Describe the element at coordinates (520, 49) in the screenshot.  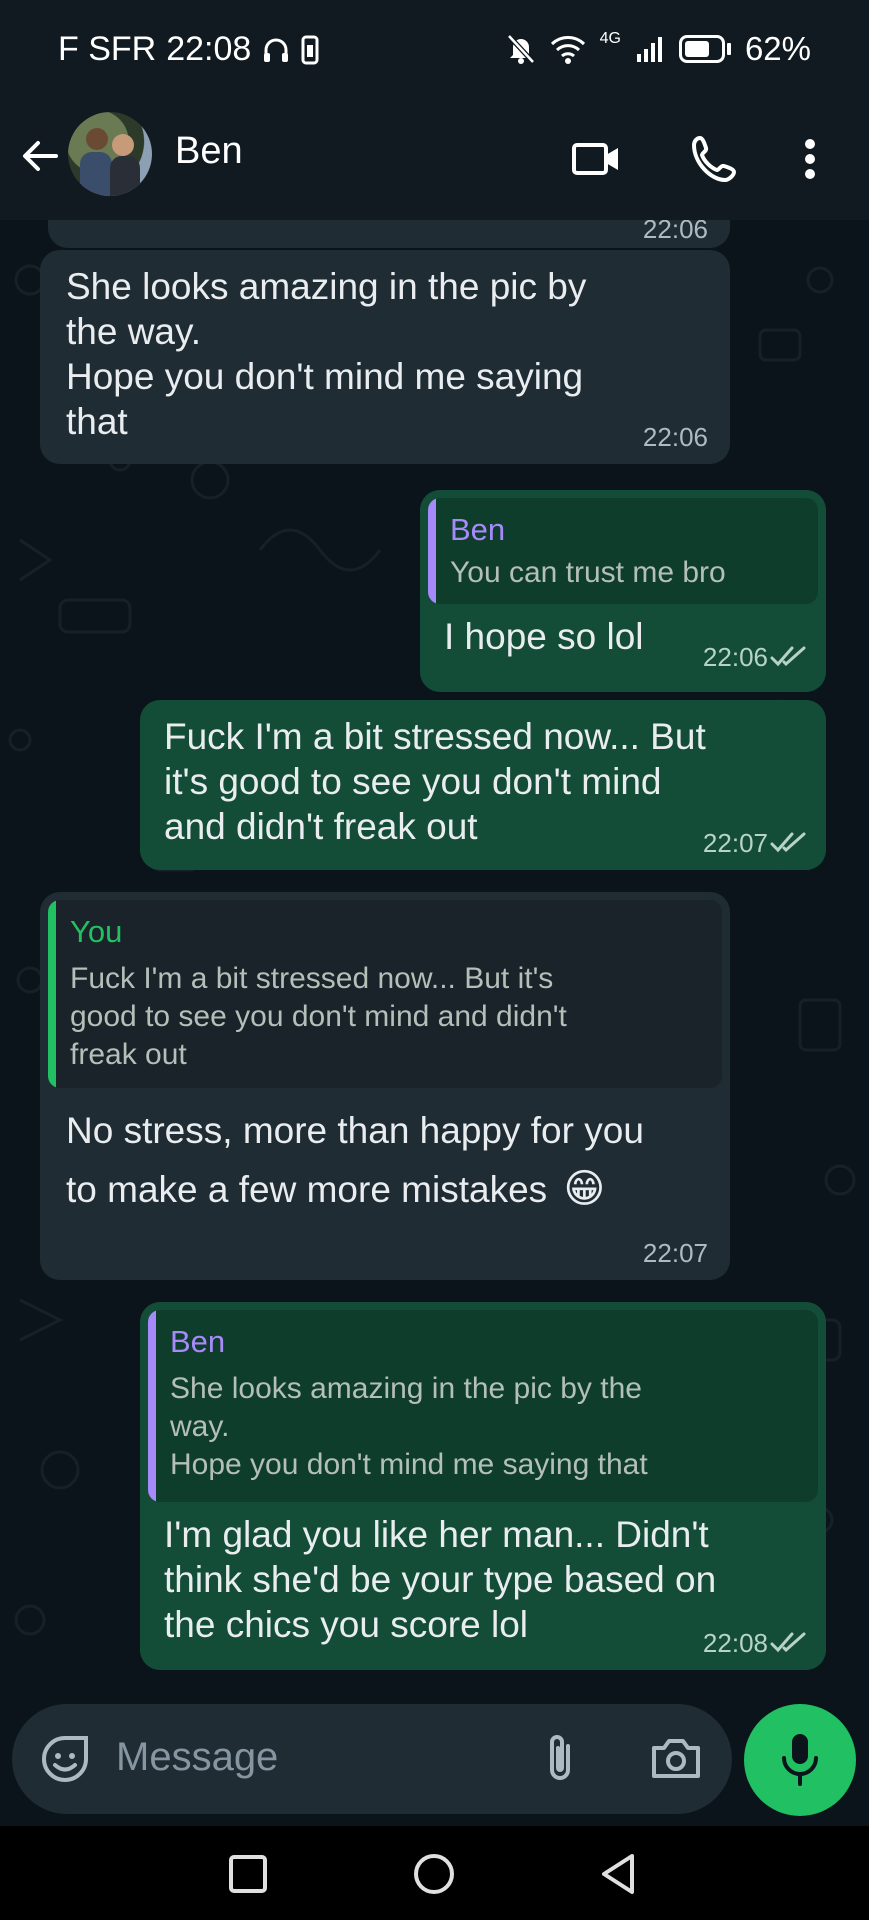
I see `bell-muted-icon` at that location.